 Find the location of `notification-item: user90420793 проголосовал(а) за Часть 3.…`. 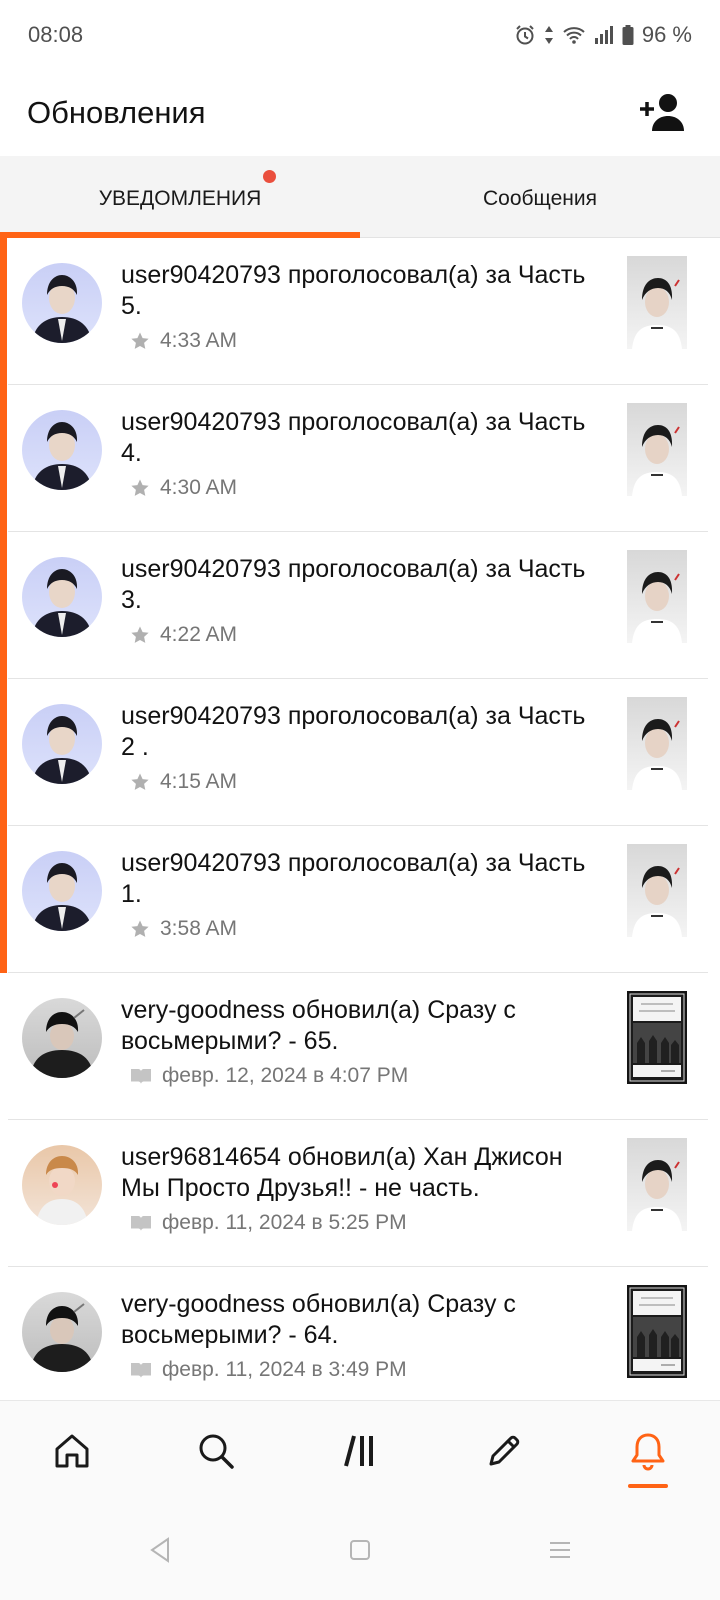

notification-item: user90420793 проголосовал(а) за Часть 3.… is located at coordinates (360, 605).